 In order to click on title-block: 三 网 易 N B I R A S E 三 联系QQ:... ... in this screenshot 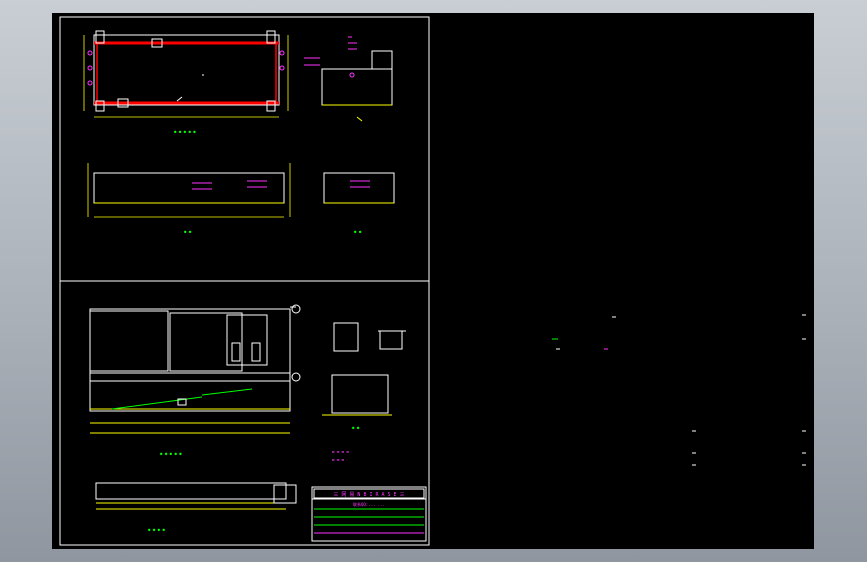, I will do `click(369, 514)`.